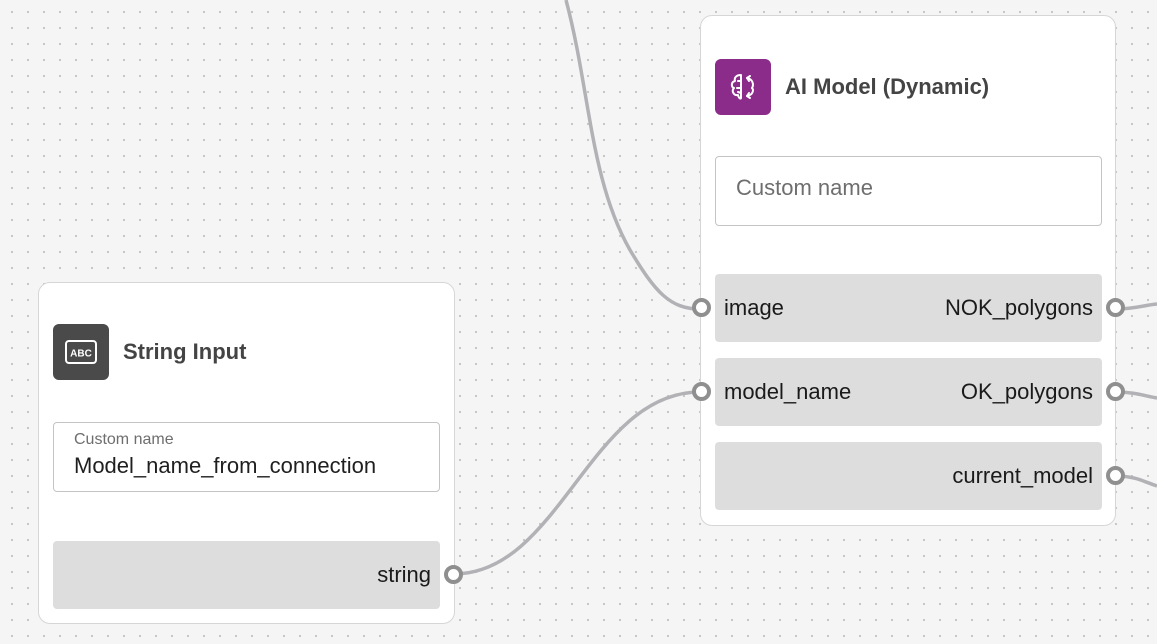 This screenshot has height=644, width=1157. I want to click on port-row-current-model: current_model, so click(920, 476).